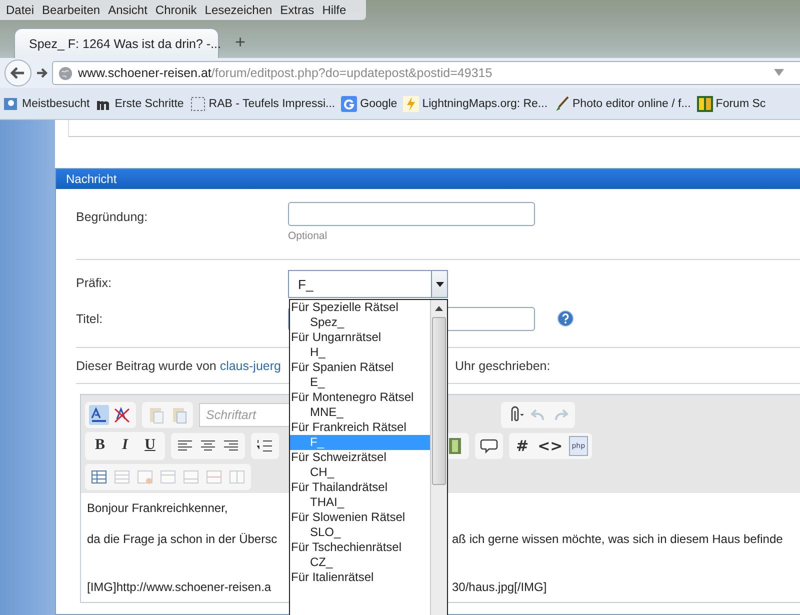  I want to click on option-group-label: Für Ungarnrätsel, so click(336, 337).